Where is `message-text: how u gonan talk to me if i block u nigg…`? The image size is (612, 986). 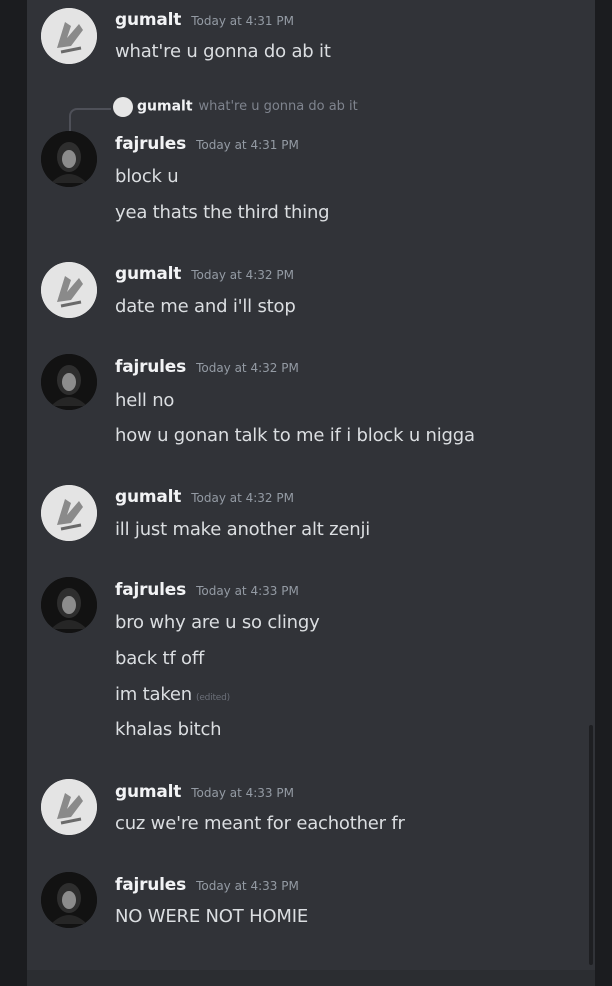
message-text: how u gonan talk to me if i block u nigg… is located at coordinates (295, 435).